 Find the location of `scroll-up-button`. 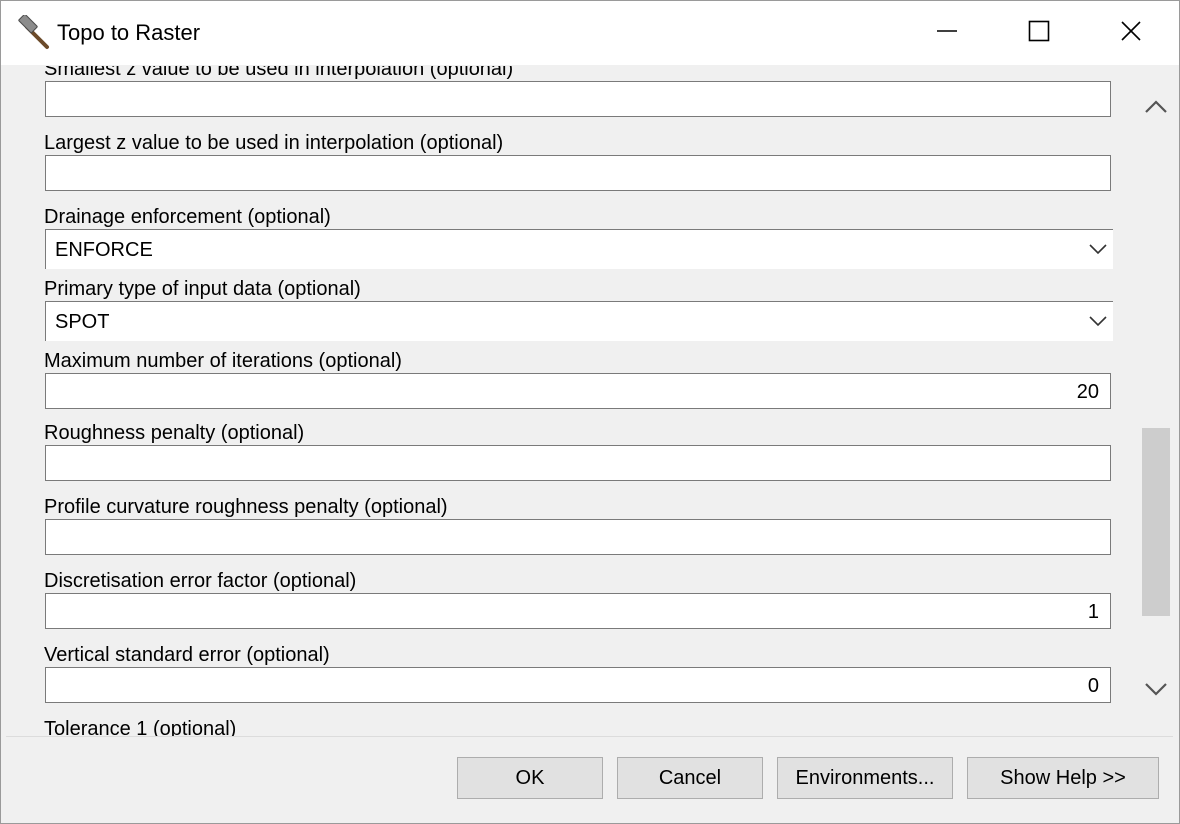

scroll-up-button is located at coordinates (1156, 109).